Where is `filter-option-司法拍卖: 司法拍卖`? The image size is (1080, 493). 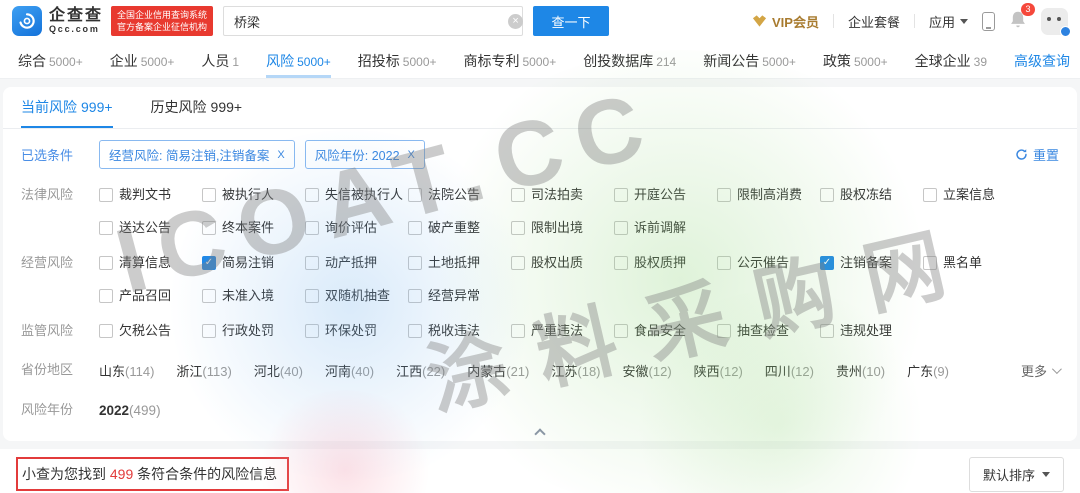
filter-option-司法拍卖: 司法拍卖 is located at coordinates (562, 195).